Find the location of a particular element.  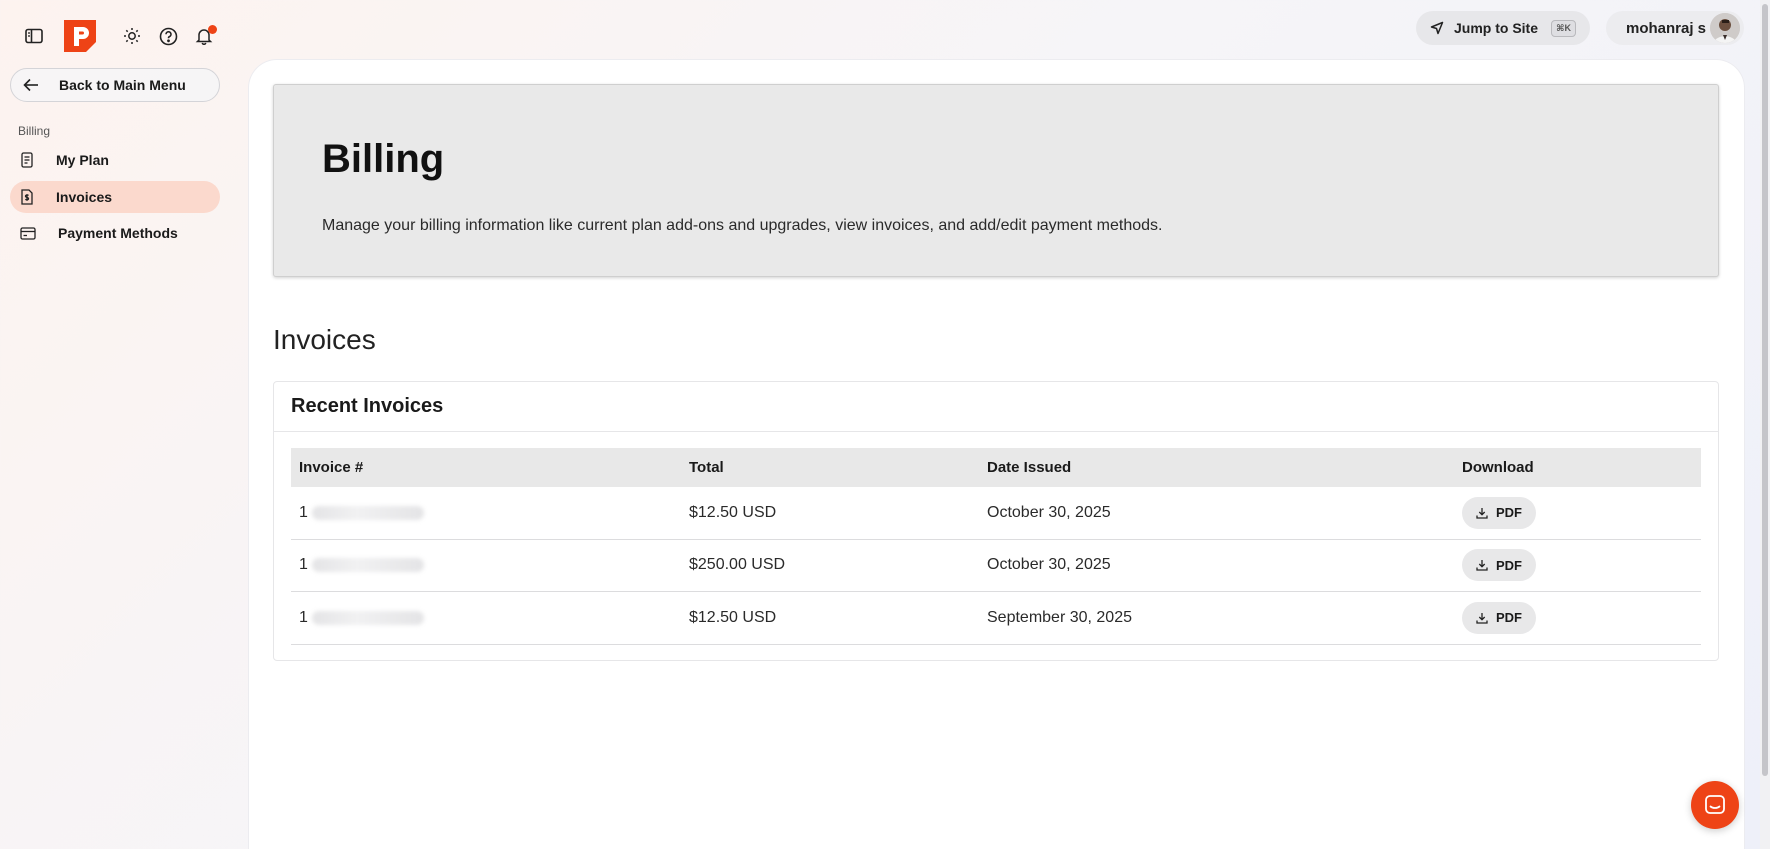

table-row: 1 $12.50 USD October 30, 2025 PDF is located at coordinates (996, 513).